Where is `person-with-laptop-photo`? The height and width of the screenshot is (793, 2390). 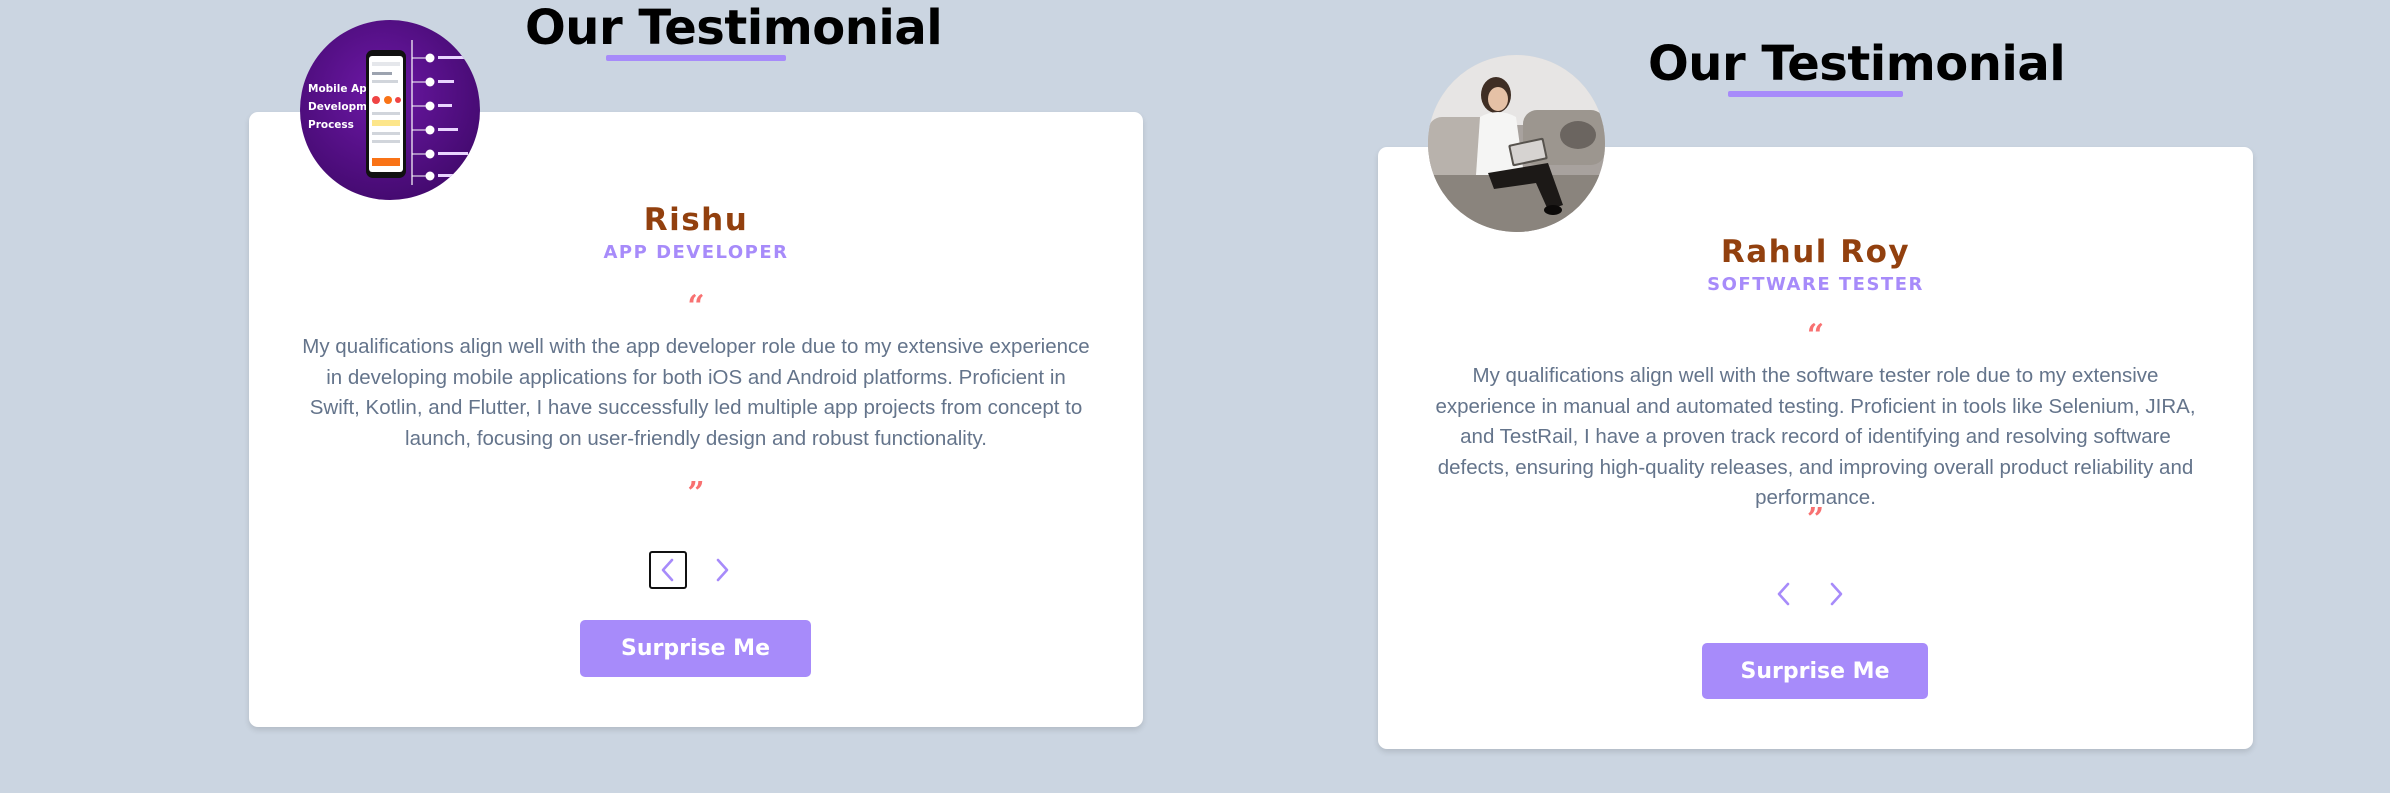
person-with-laptop-photo is located at coordinates (1516, 143).